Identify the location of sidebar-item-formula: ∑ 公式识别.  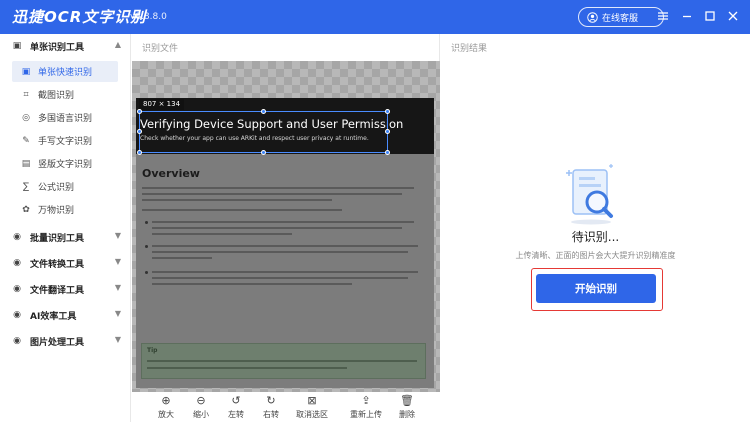
(65, 186).